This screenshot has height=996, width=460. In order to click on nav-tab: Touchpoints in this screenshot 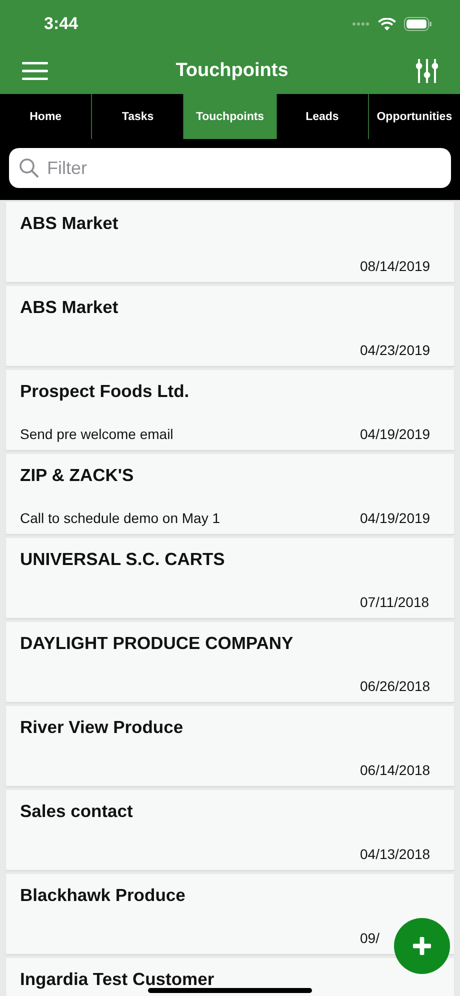, I will do `click(229, 116)`.